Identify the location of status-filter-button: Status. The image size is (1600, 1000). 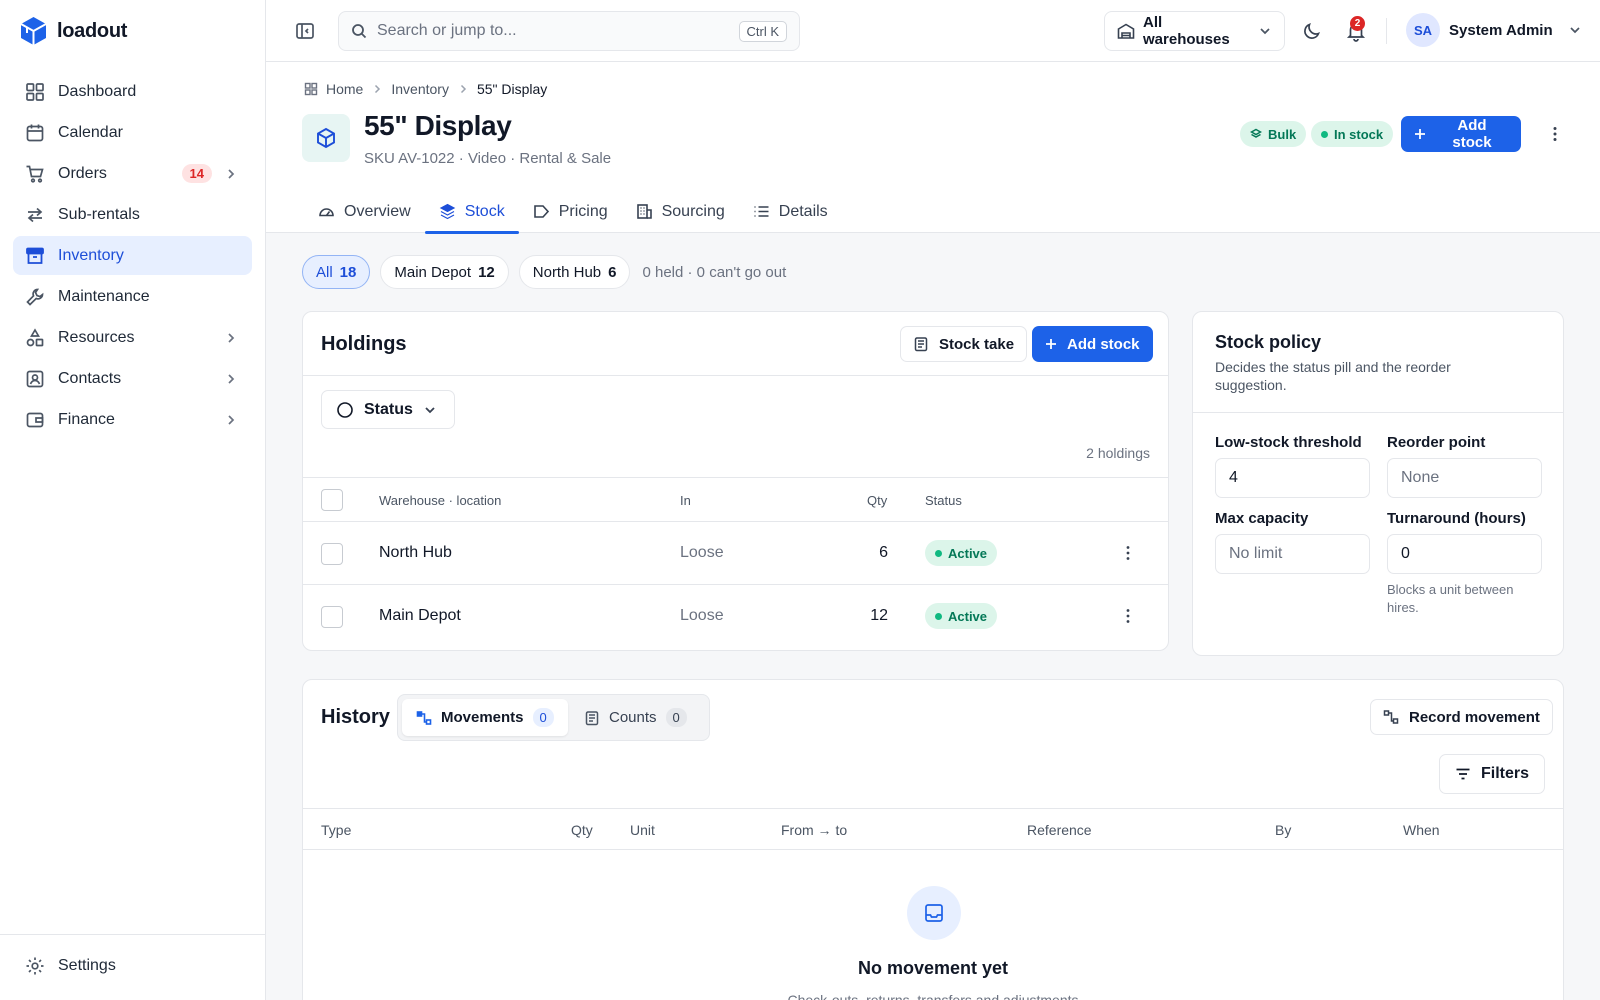
(388, 409).